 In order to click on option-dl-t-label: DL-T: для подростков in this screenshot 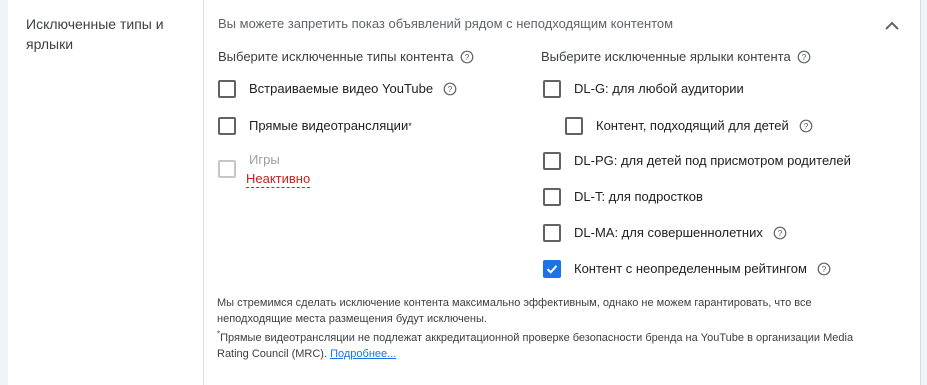, I will do `click(638, 196)`.